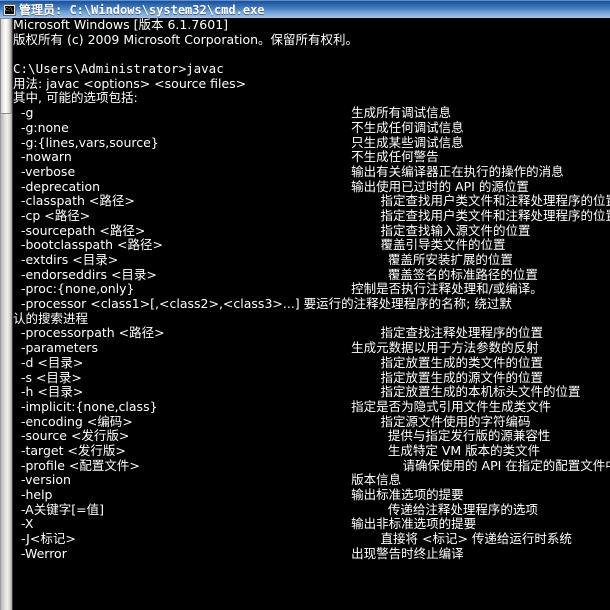 The width and height of the screenshot is (610, 610). What do you see at coordinates (71, 436) in the screenshot?
I see `console-option-flag: -source <发行版>` at bounding box center [71, 436].